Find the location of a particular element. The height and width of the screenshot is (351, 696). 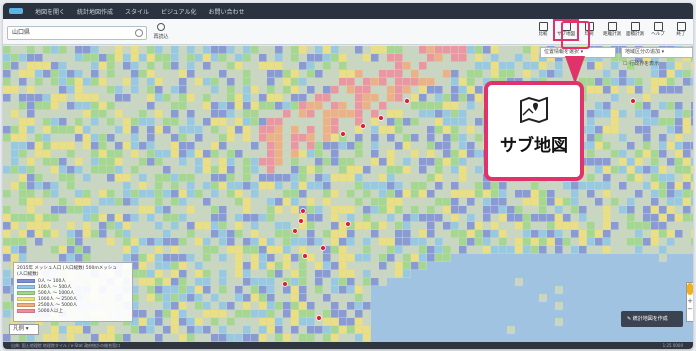

zoom-out-button: − is located at coordinates (690, 309).